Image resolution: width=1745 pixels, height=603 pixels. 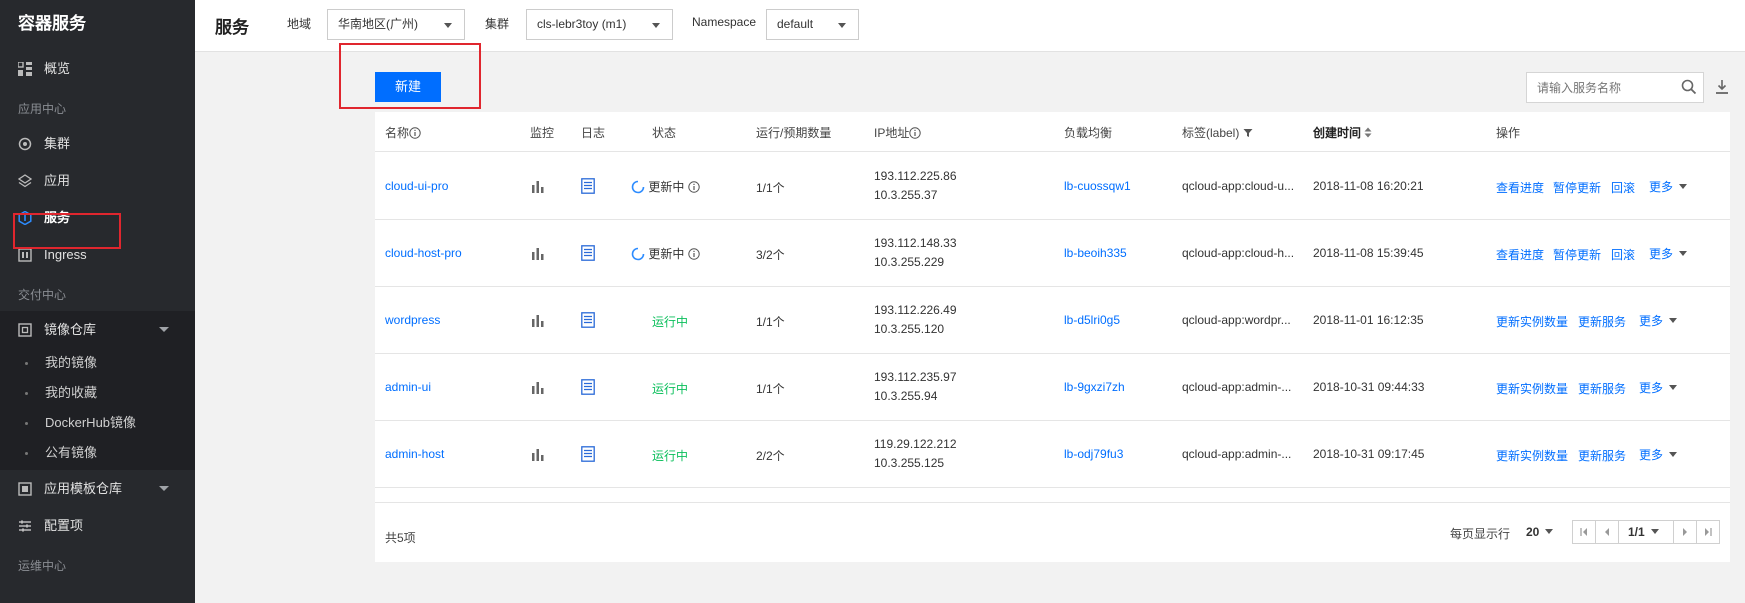 I want to click on next-page-button, so click(x=1685, y=532).